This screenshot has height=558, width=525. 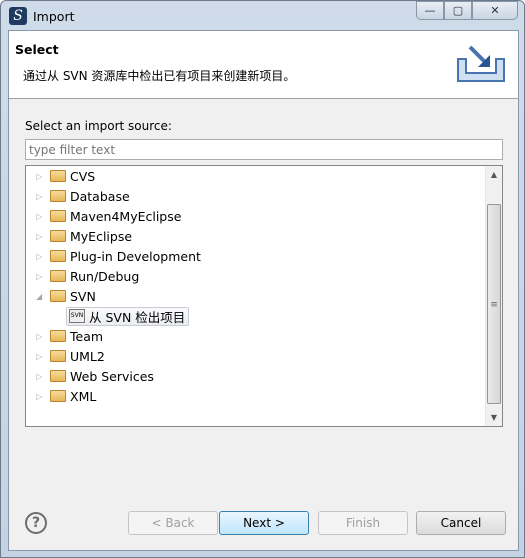 I want to click on tree-item-myeclipse: ▷ MyEclipse, so click(x=79, y=236).